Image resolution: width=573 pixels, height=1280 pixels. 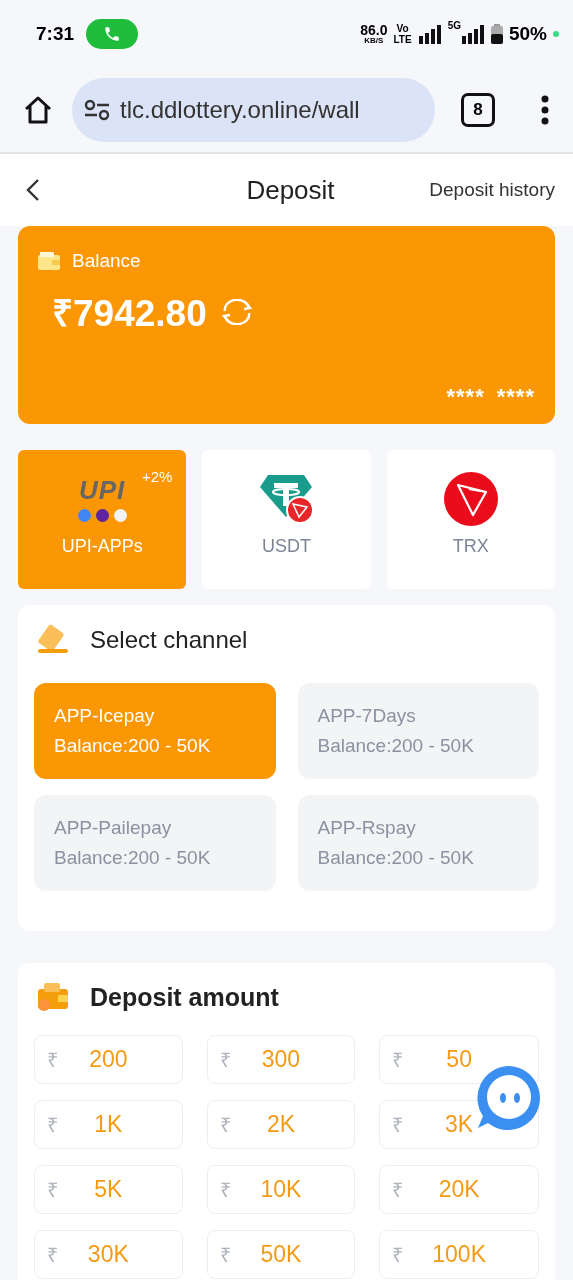 What do you see at coordinates (38, 110) in the screenshot?
I see `home-icon` at bounding box center [38, 110].